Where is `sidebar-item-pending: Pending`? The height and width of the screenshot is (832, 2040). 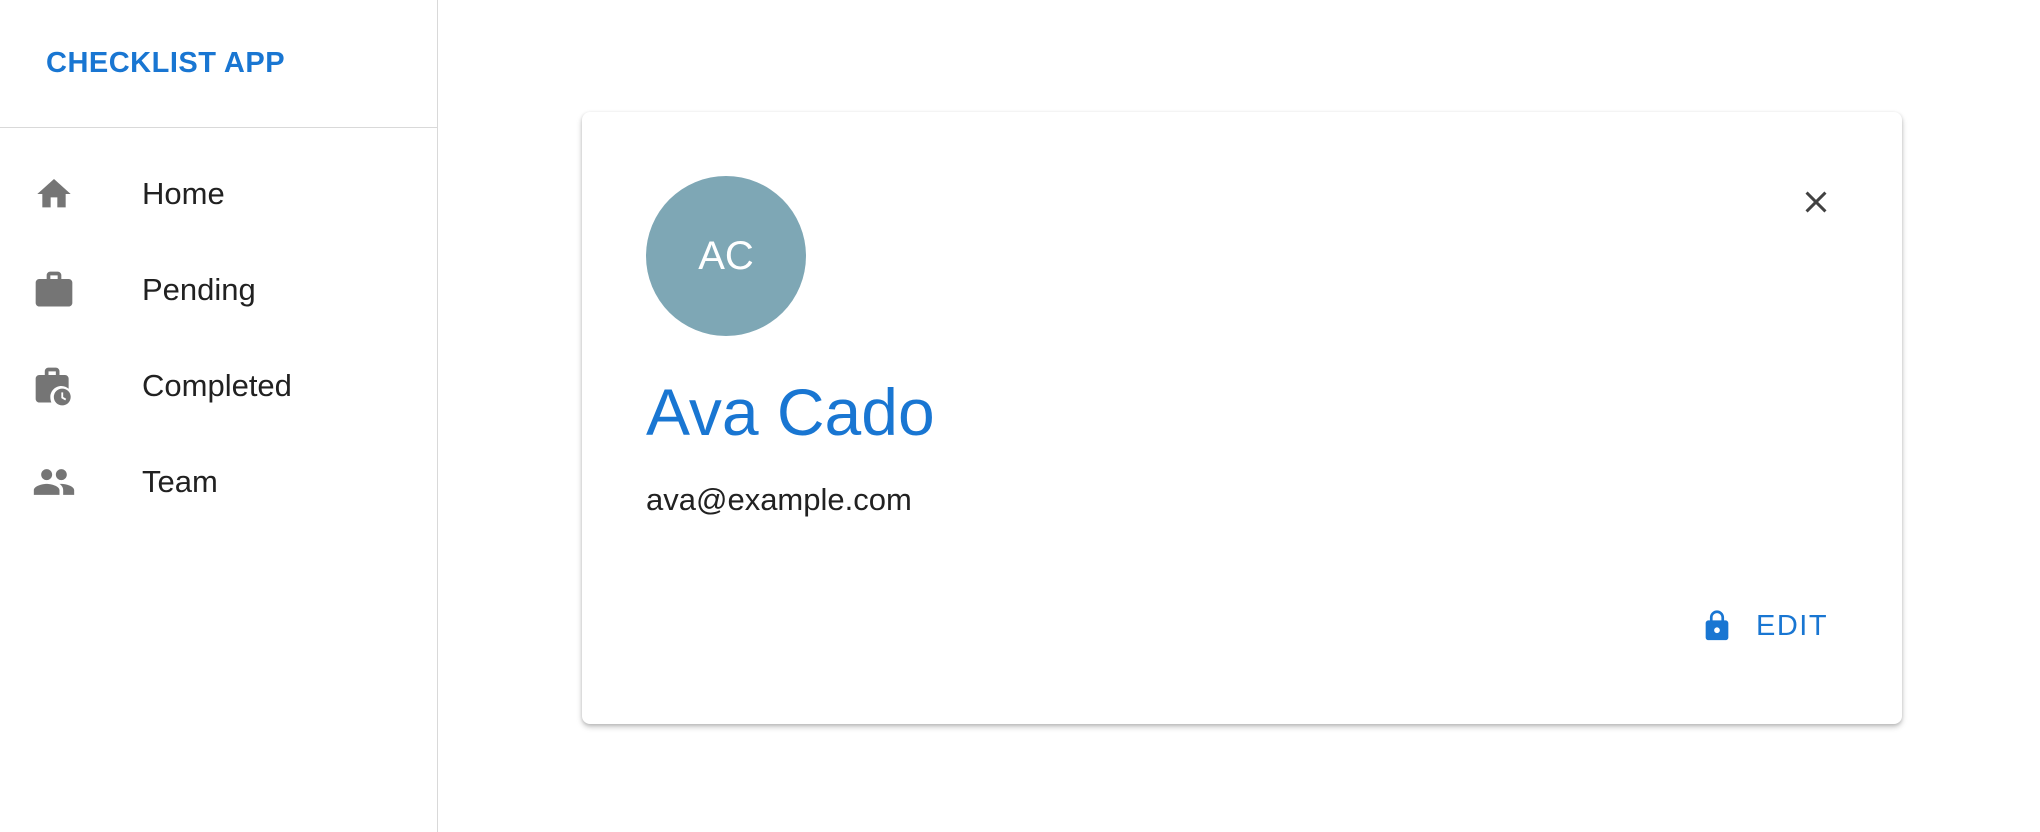
sidebar-item-pending: Pending is located at coordinates (218, 290).